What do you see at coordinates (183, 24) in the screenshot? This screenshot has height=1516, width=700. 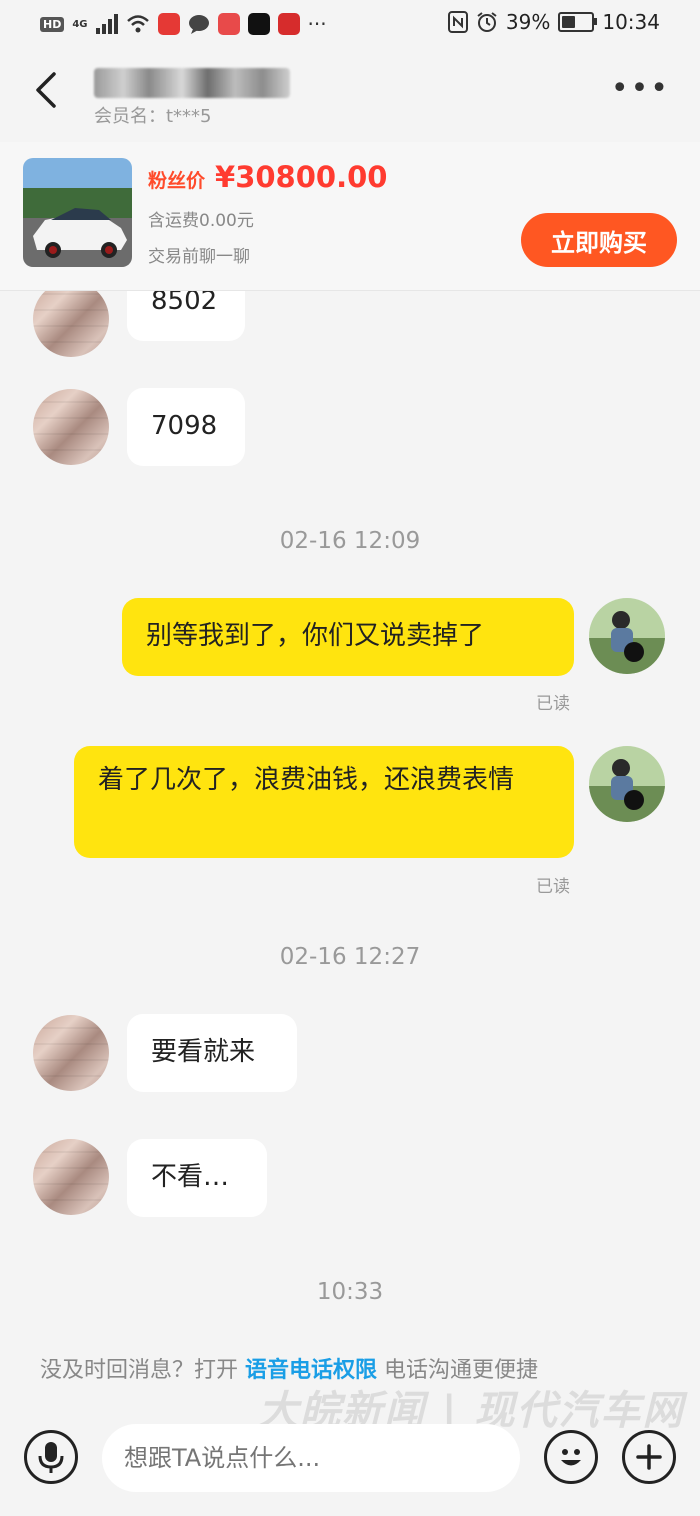 I see `status-left: HD 4G ···` at bounding box center [183, 24].